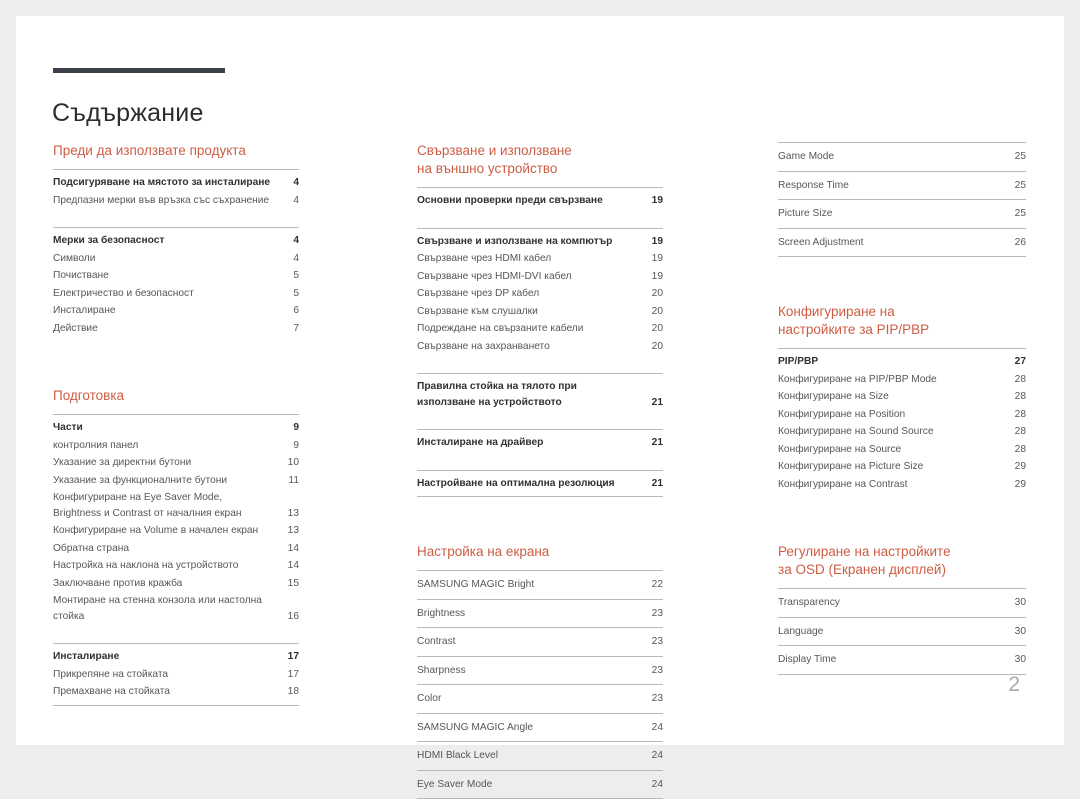  I want to click on toc-entry: Eye Saver Mode24, so click(540, 785).